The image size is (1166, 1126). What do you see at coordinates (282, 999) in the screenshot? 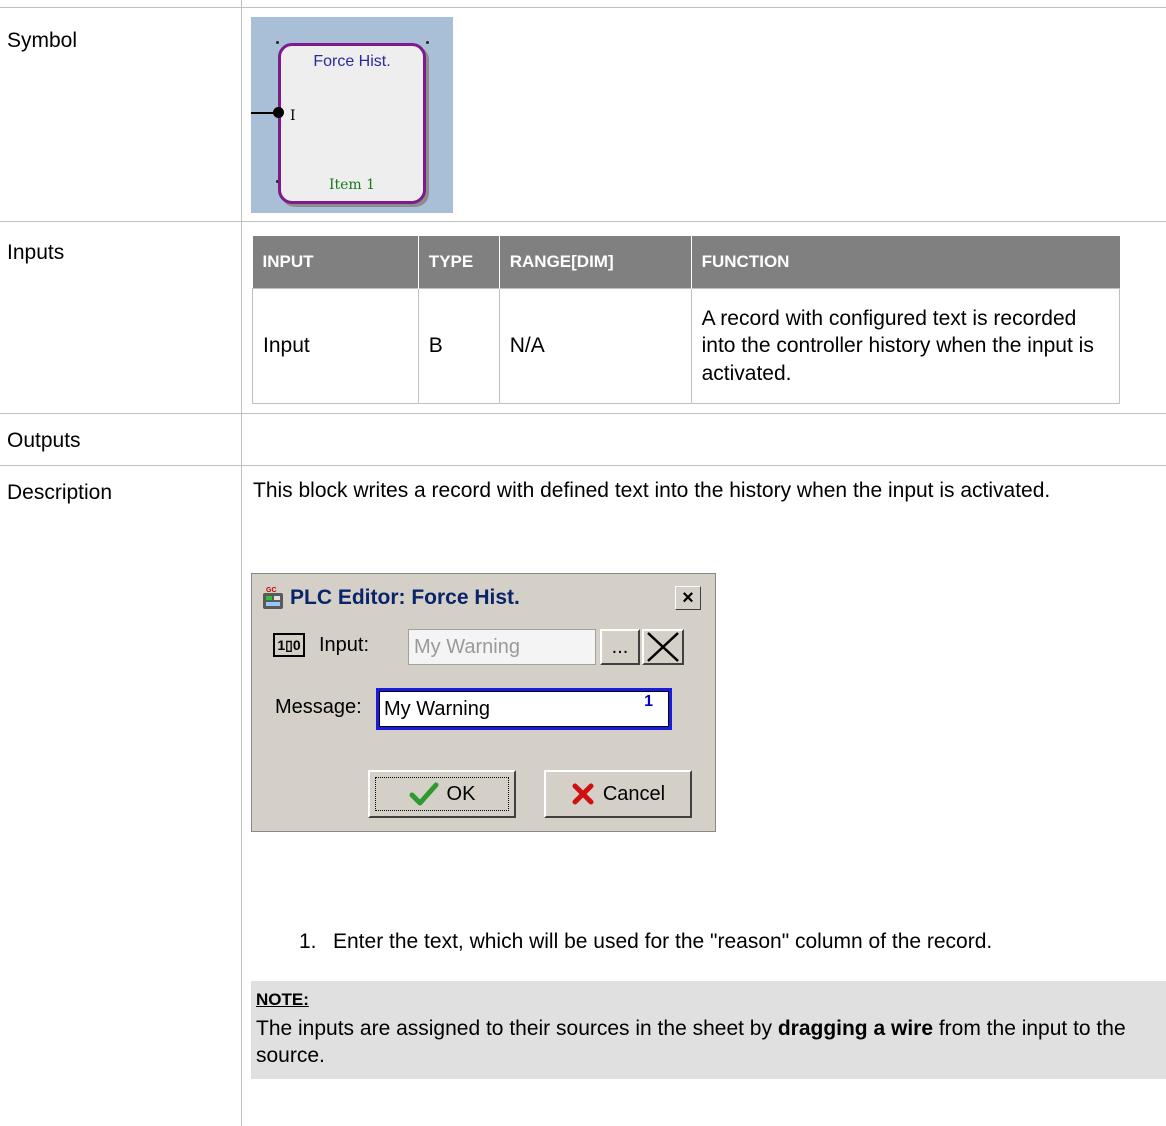
I see `note-title: NOTE:` at bounding box center [282, 999].